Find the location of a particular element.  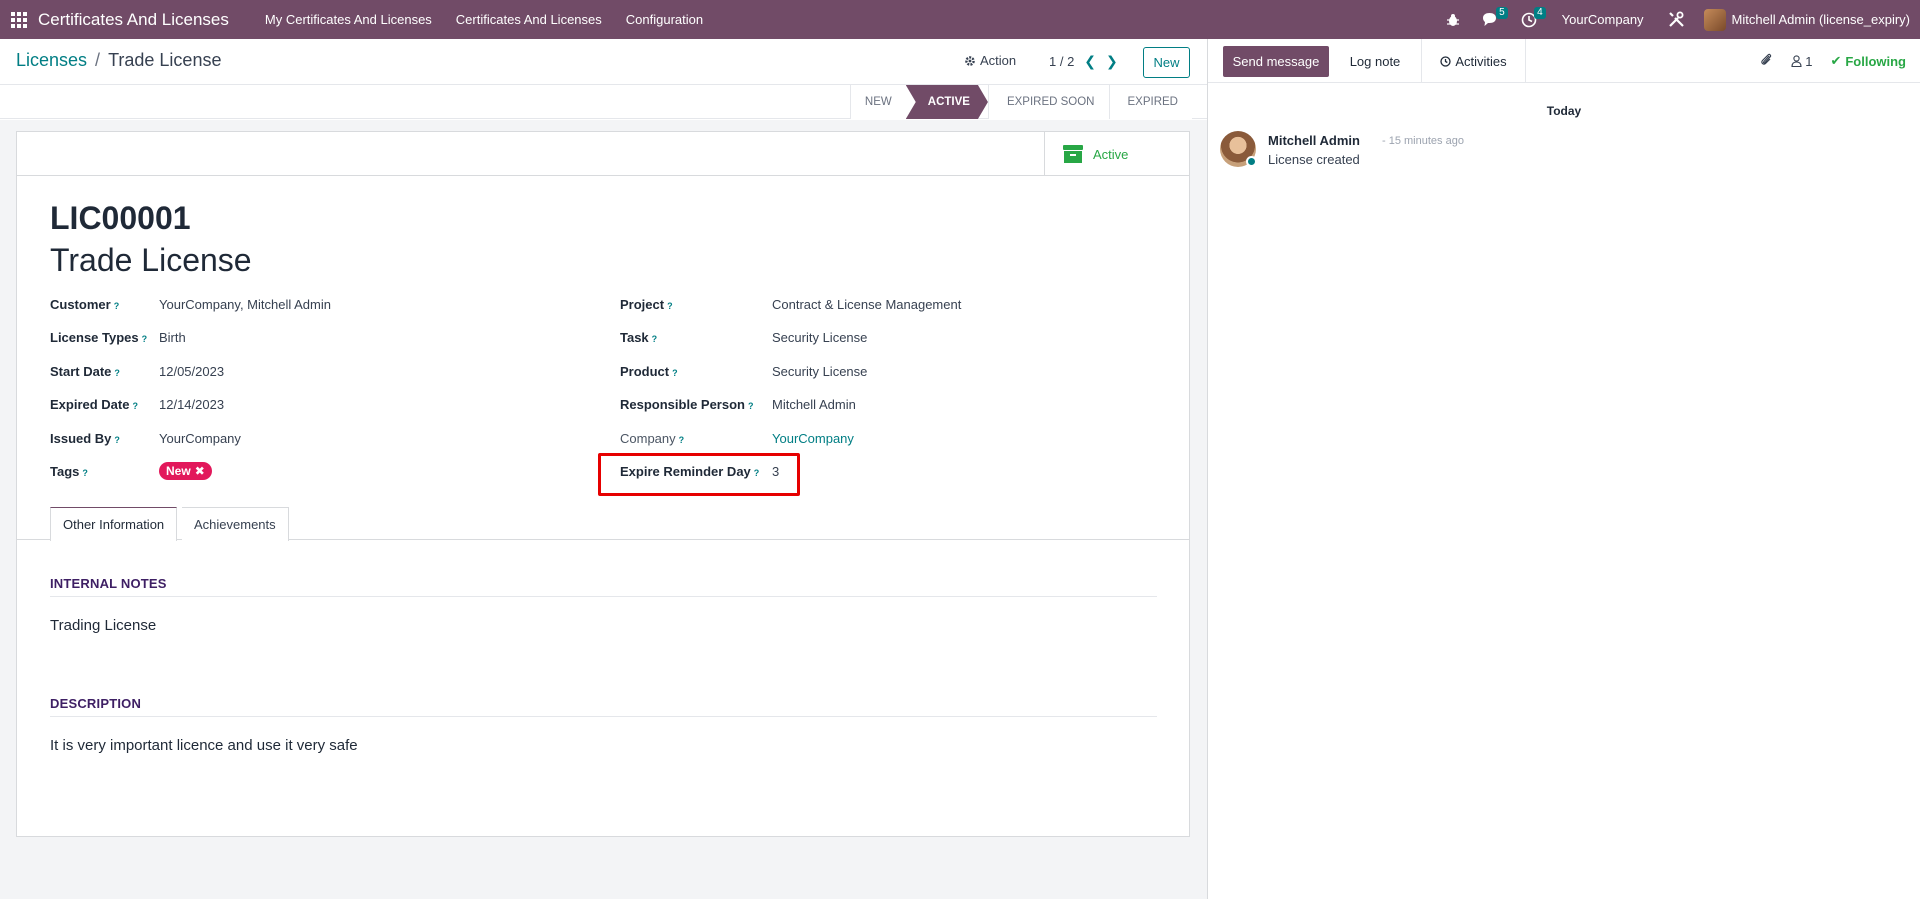

archive-icon is located at coordinates (1073, 154).